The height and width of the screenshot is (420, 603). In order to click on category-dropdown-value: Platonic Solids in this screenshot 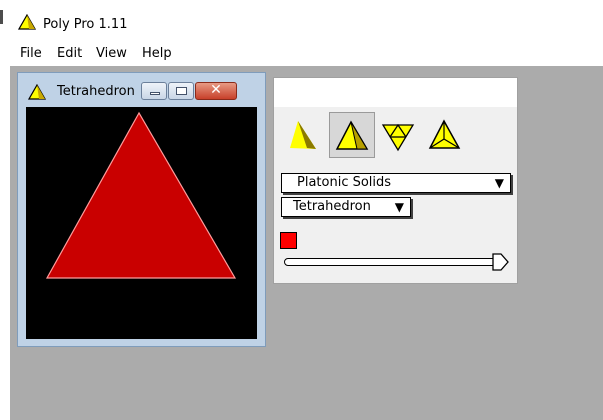, I will do `click(344, 182)`.